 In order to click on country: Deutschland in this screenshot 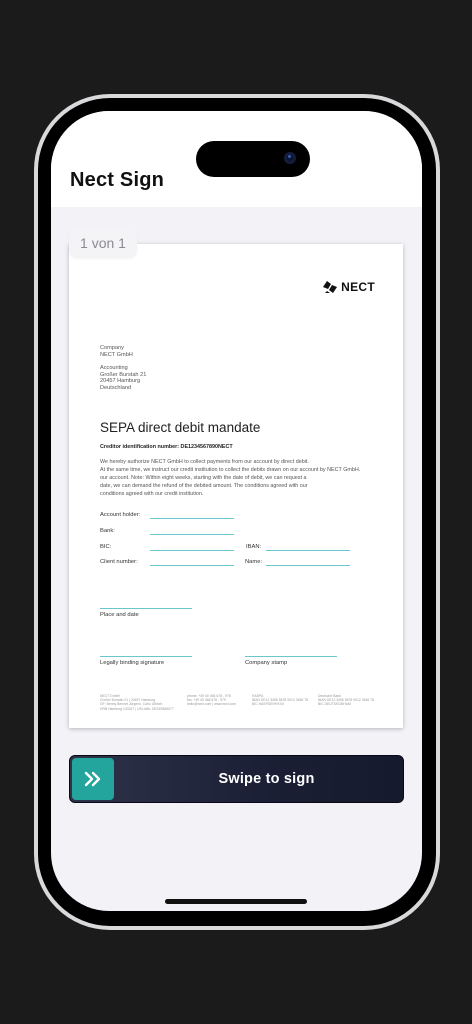, I will do `click(116, 387)`.